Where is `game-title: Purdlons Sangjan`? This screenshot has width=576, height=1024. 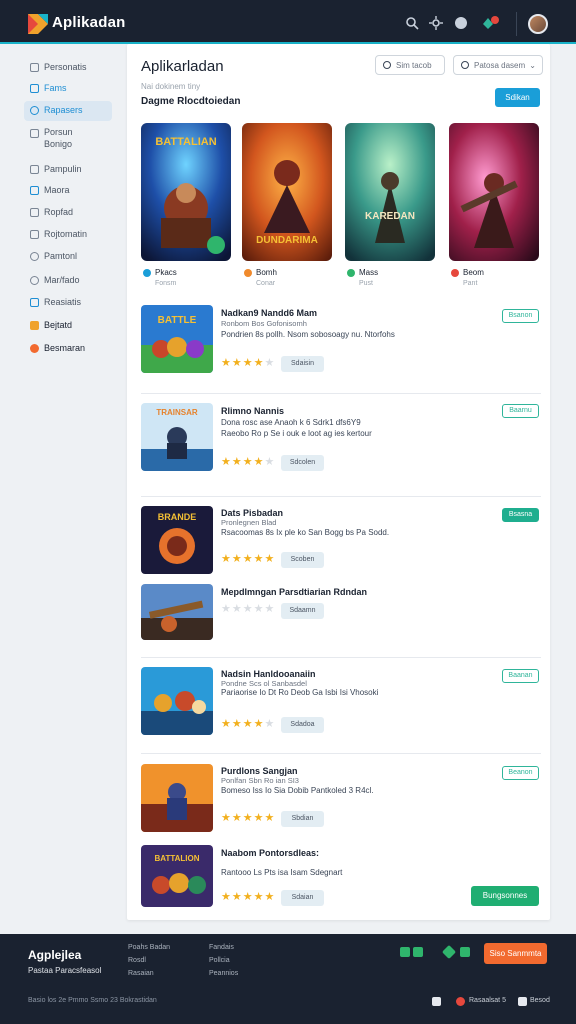
game-title: Purdlons Sangjan is located at coordinates (259, 771).